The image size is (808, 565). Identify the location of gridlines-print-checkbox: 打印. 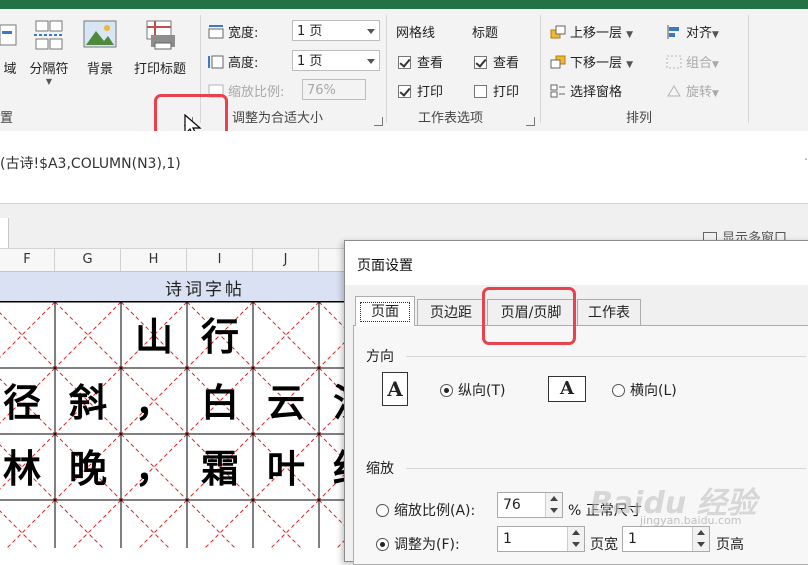
(420, 90).